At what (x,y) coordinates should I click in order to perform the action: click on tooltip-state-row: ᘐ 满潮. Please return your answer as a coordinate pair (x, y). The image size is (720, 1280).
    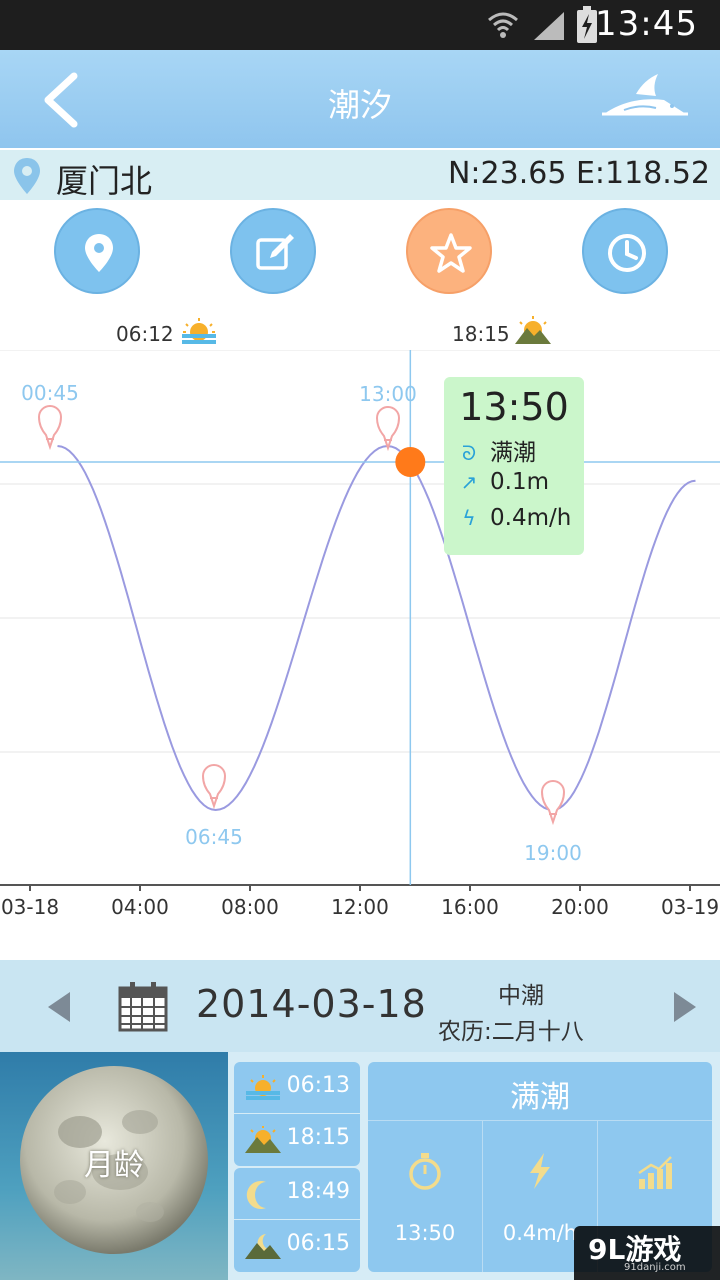
    Looking at the image, I should click on (496, 450).